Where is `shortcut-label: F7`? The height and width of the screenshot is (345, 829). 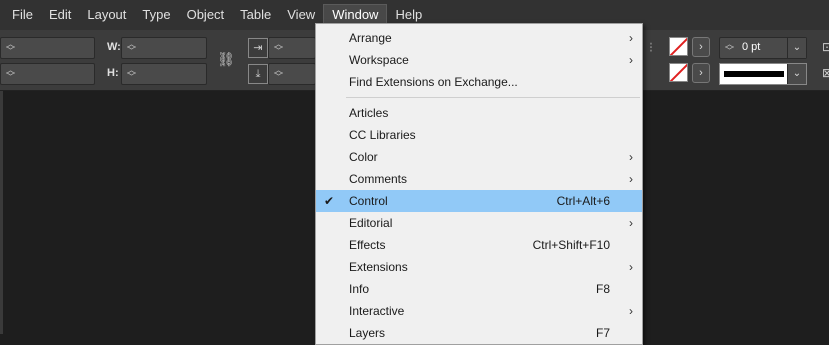 shortcut-label: F7 is located at coordinates (602, 333).